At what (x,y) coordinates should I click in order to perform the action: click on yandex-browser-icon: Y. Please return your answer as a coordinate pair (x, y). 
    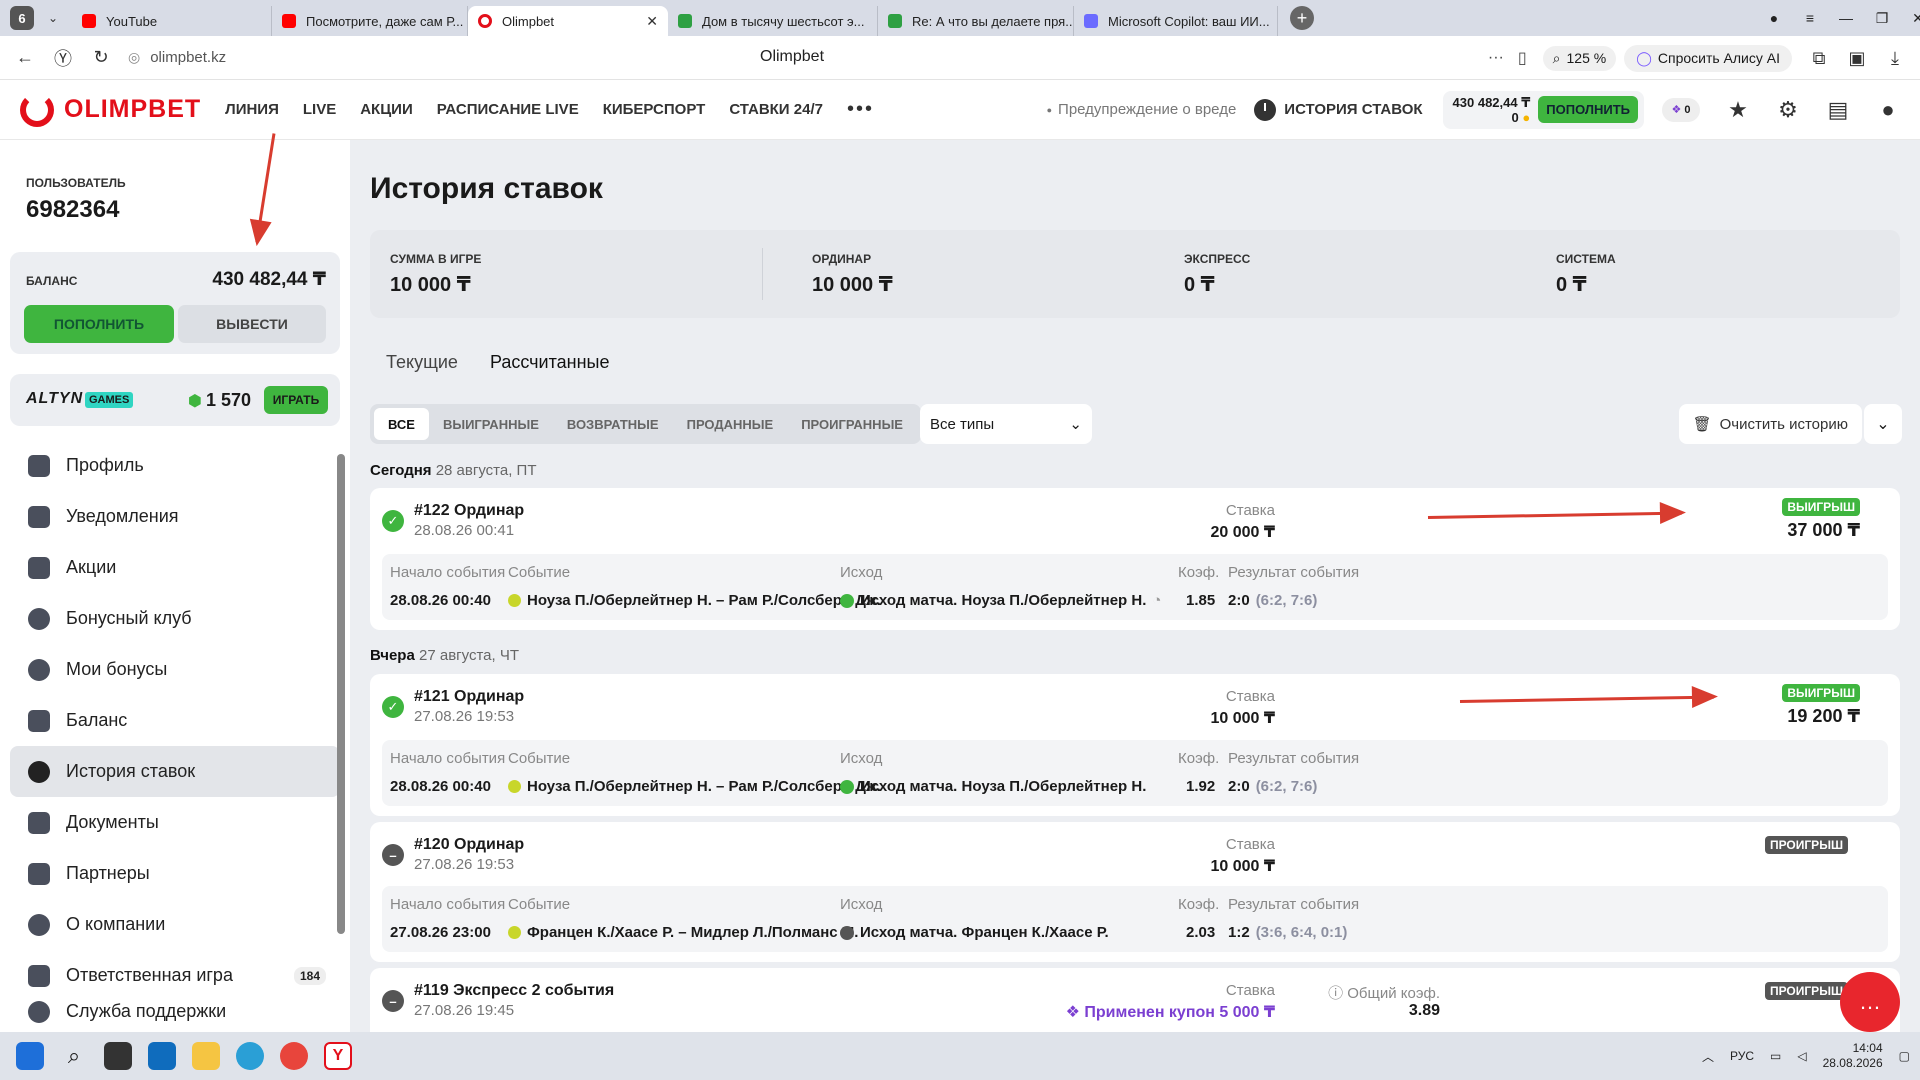
    Looking at the image, I should click on (338, 1056).